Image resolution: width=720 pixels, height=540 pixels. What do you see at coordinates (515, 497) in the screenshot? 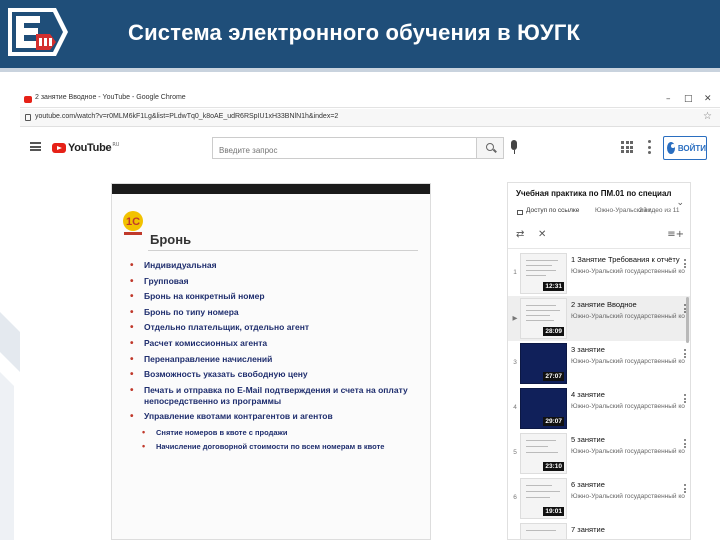
I see `playlist-item-index: 6` at bounding box center [515, 497].